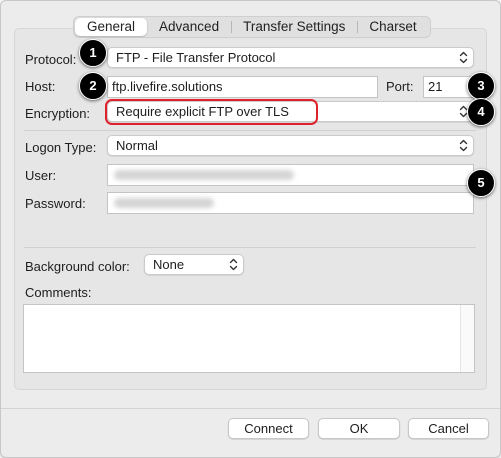 This screenshot has height=458, width=501. I want to click on protocol-select: FTP - File Transfer Protocol, so click(290, 57).